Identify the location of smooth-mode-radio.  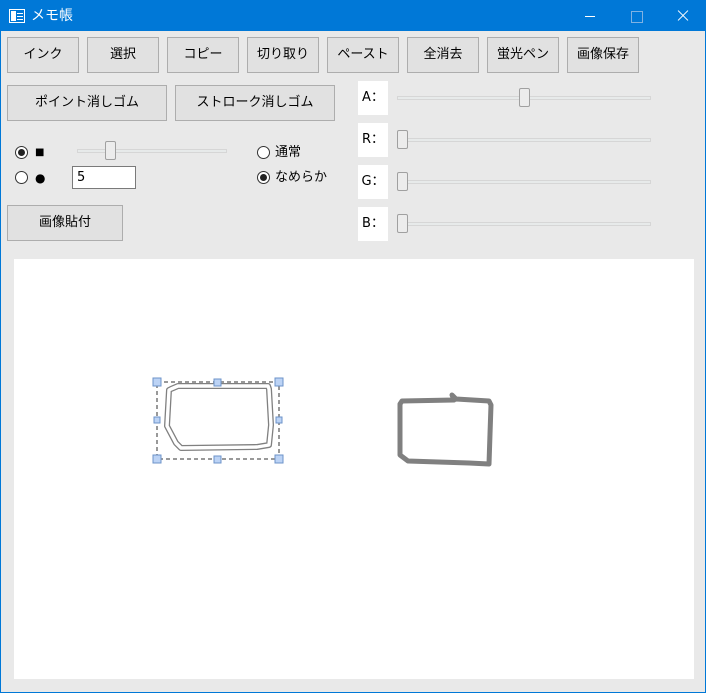
(263, 177).